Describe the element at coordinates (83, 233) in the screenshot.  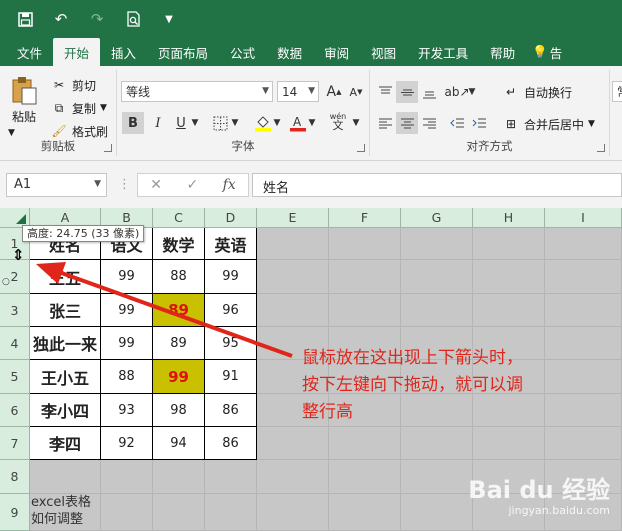
I see `row-height-tooltip: 高度: 24.75 (33 像素)` at that location.